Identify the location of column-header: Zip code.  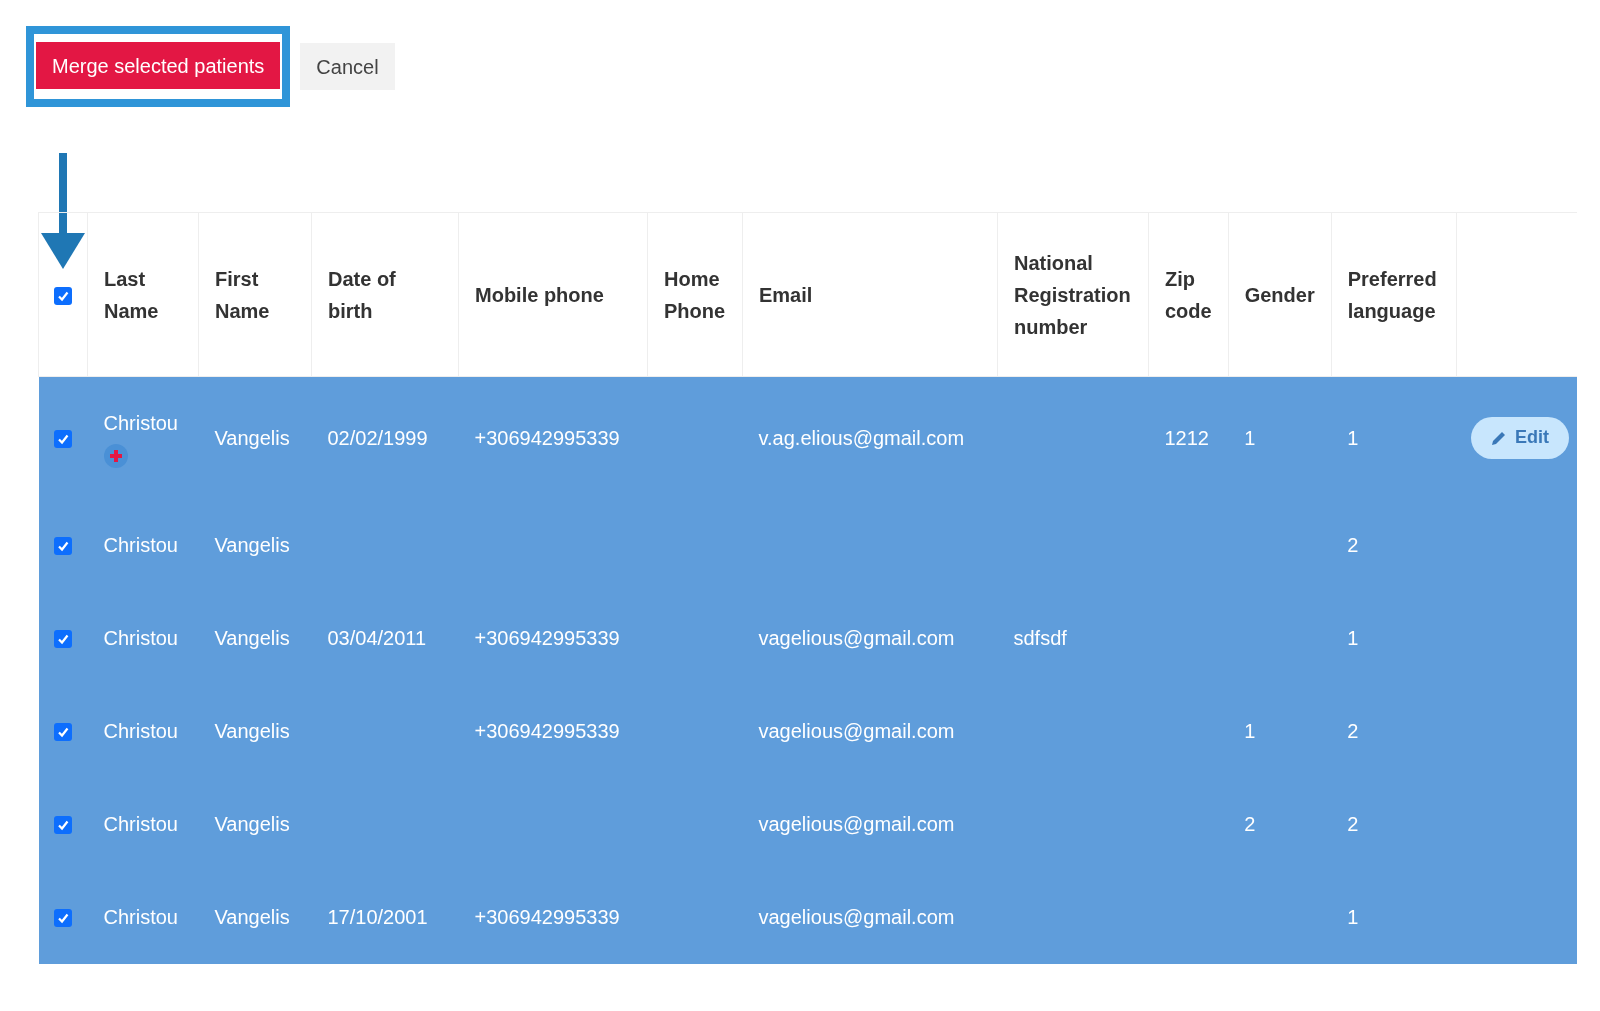
(1188, 294).